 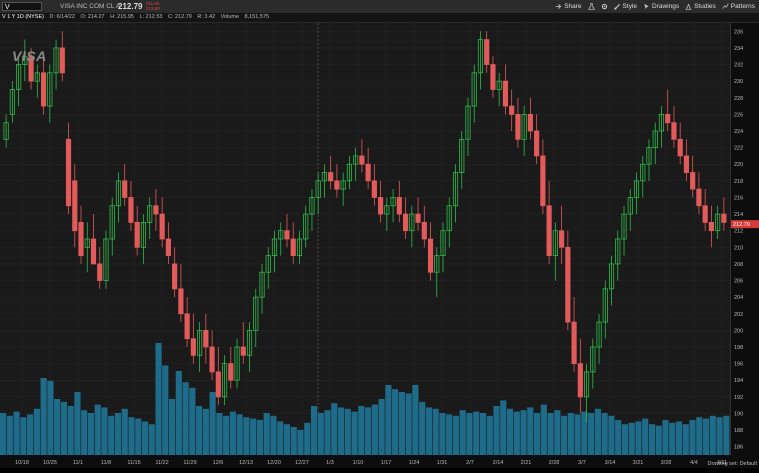 What do you see at coordinates (738, 6) in the screenshot?
I see `patterns-button: Patterns` at bounding box center [738, 6].